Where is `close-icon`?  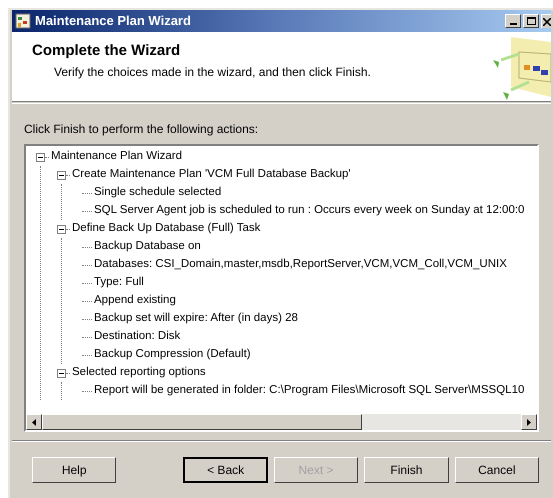 close-icon is located at coordinates (547, 22).